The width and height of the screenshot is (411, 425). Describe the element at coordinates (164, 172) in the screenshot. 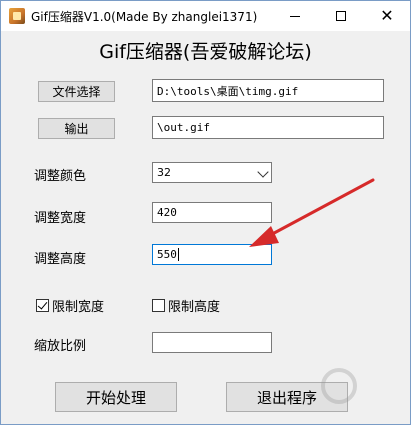

I see `color-select-value: 32` at that location.